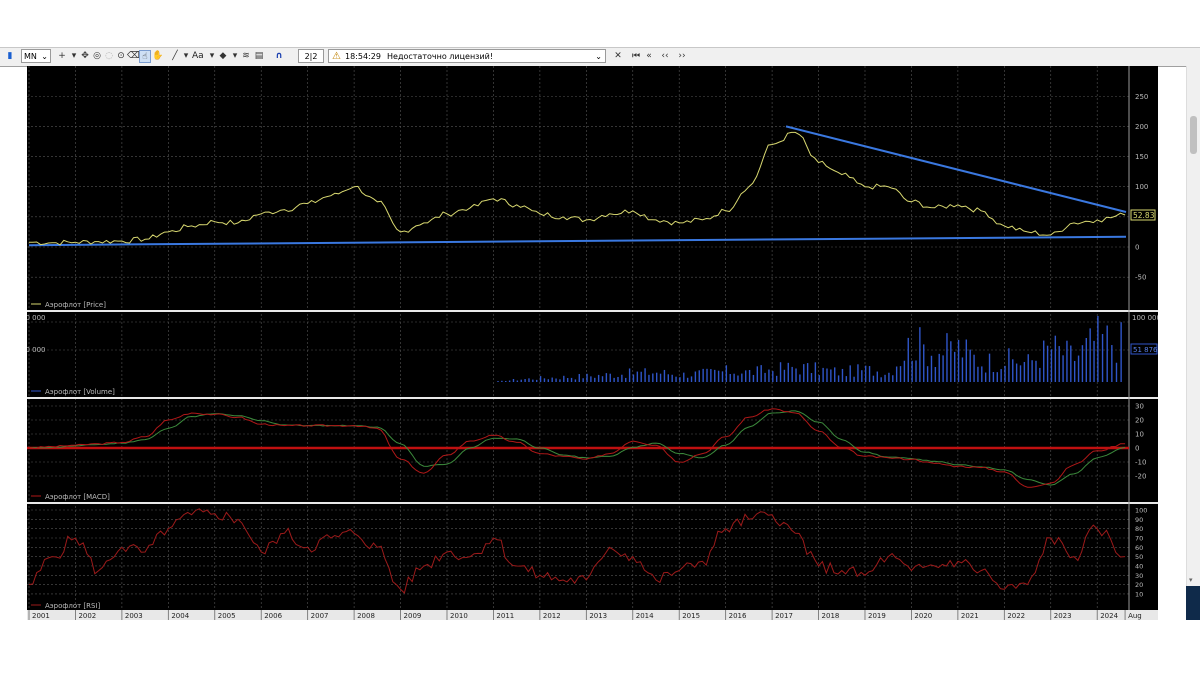 This screenshot has height=675, width=1200. What do you see at coordinates (682, 56) in the screenshot?
I see `forward-icon: ››` at bounding box center [682, 56].